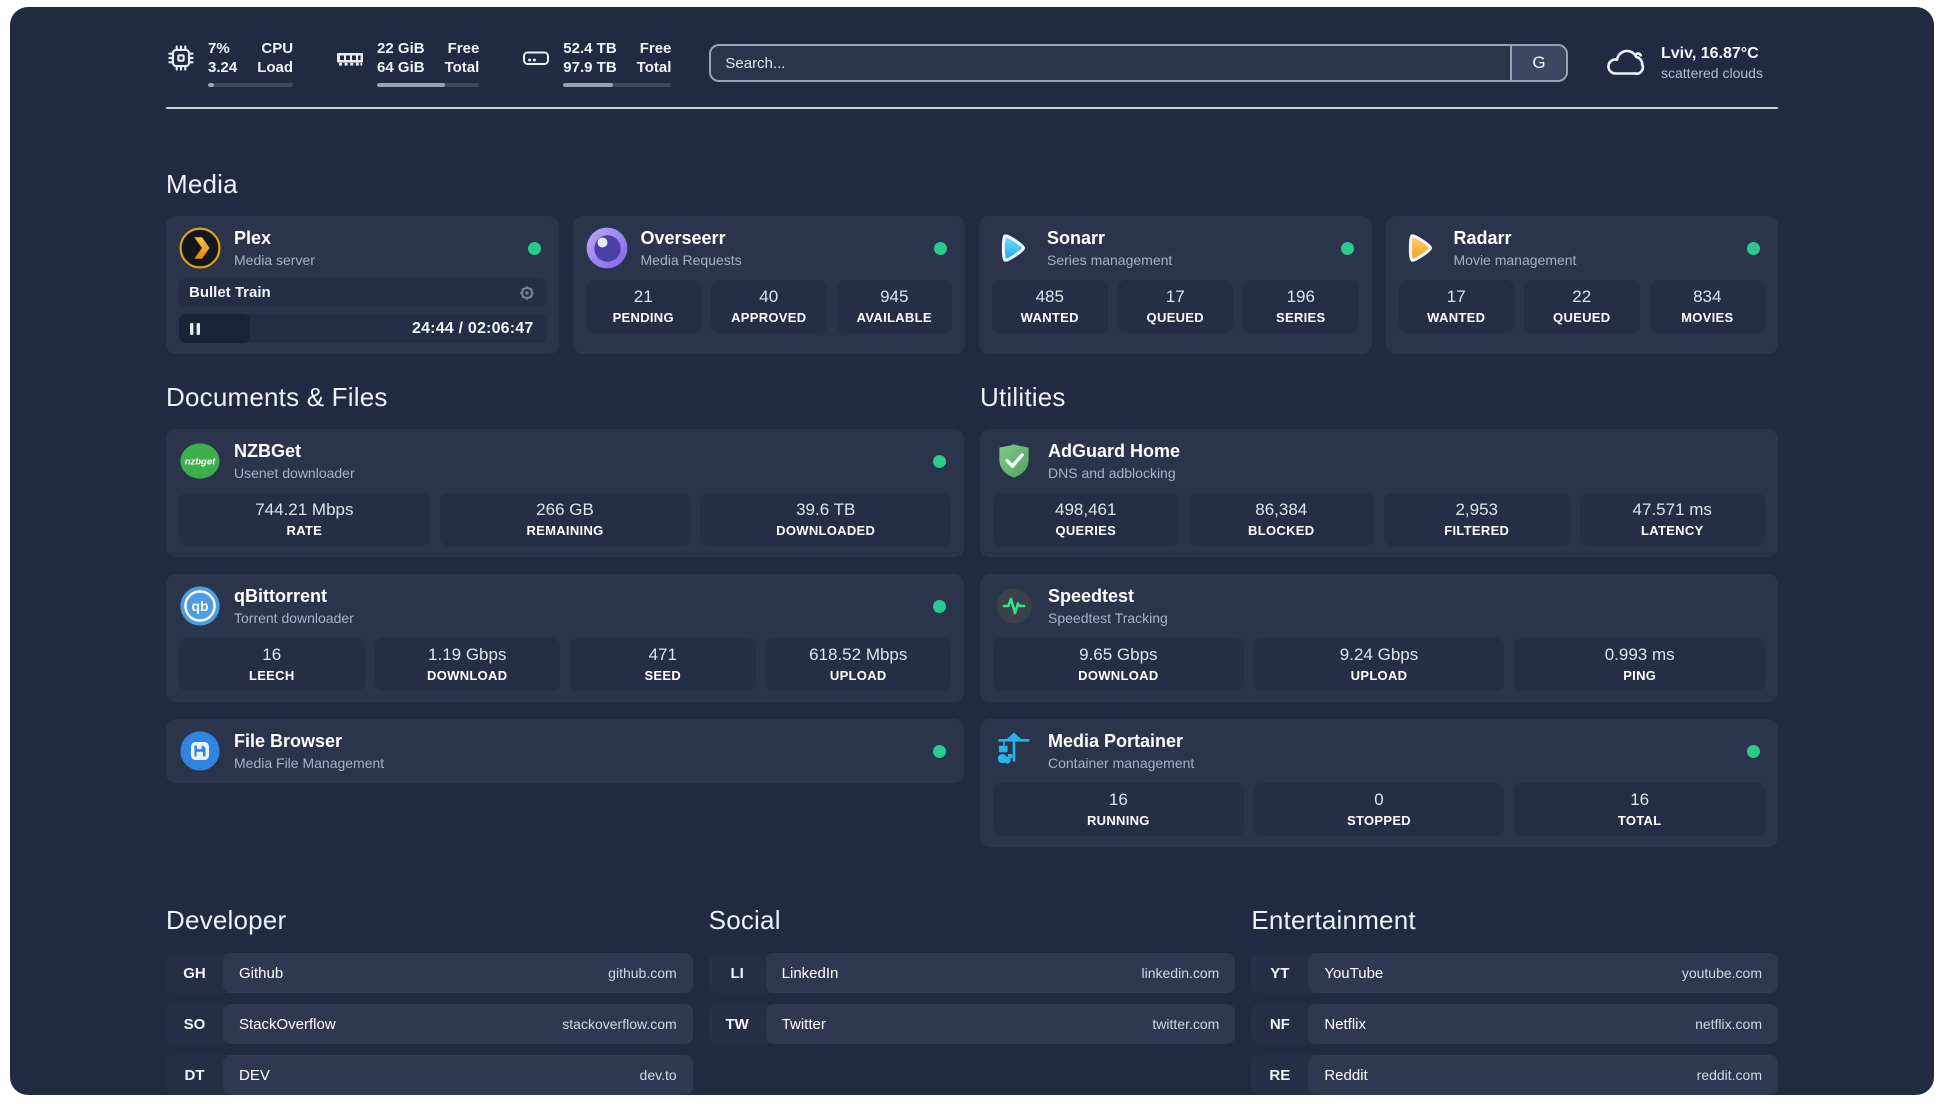 This screenshot has width=1944, height=1104. I want to click on link-tag: TW, so click(737, 1024).